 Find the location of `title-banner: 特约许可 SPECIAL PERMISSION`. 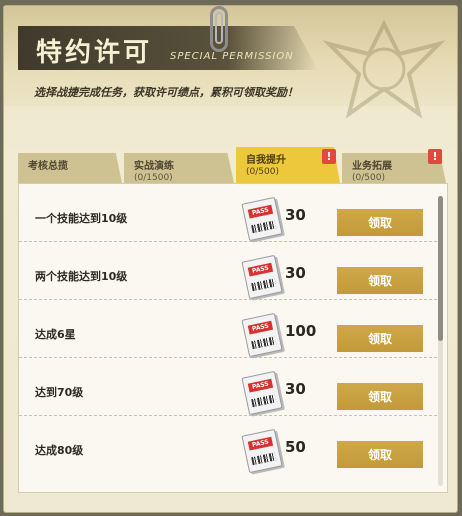

title-banner: 特约许可 SPECIAL PERMISSION is located at coordinates (168, 48).